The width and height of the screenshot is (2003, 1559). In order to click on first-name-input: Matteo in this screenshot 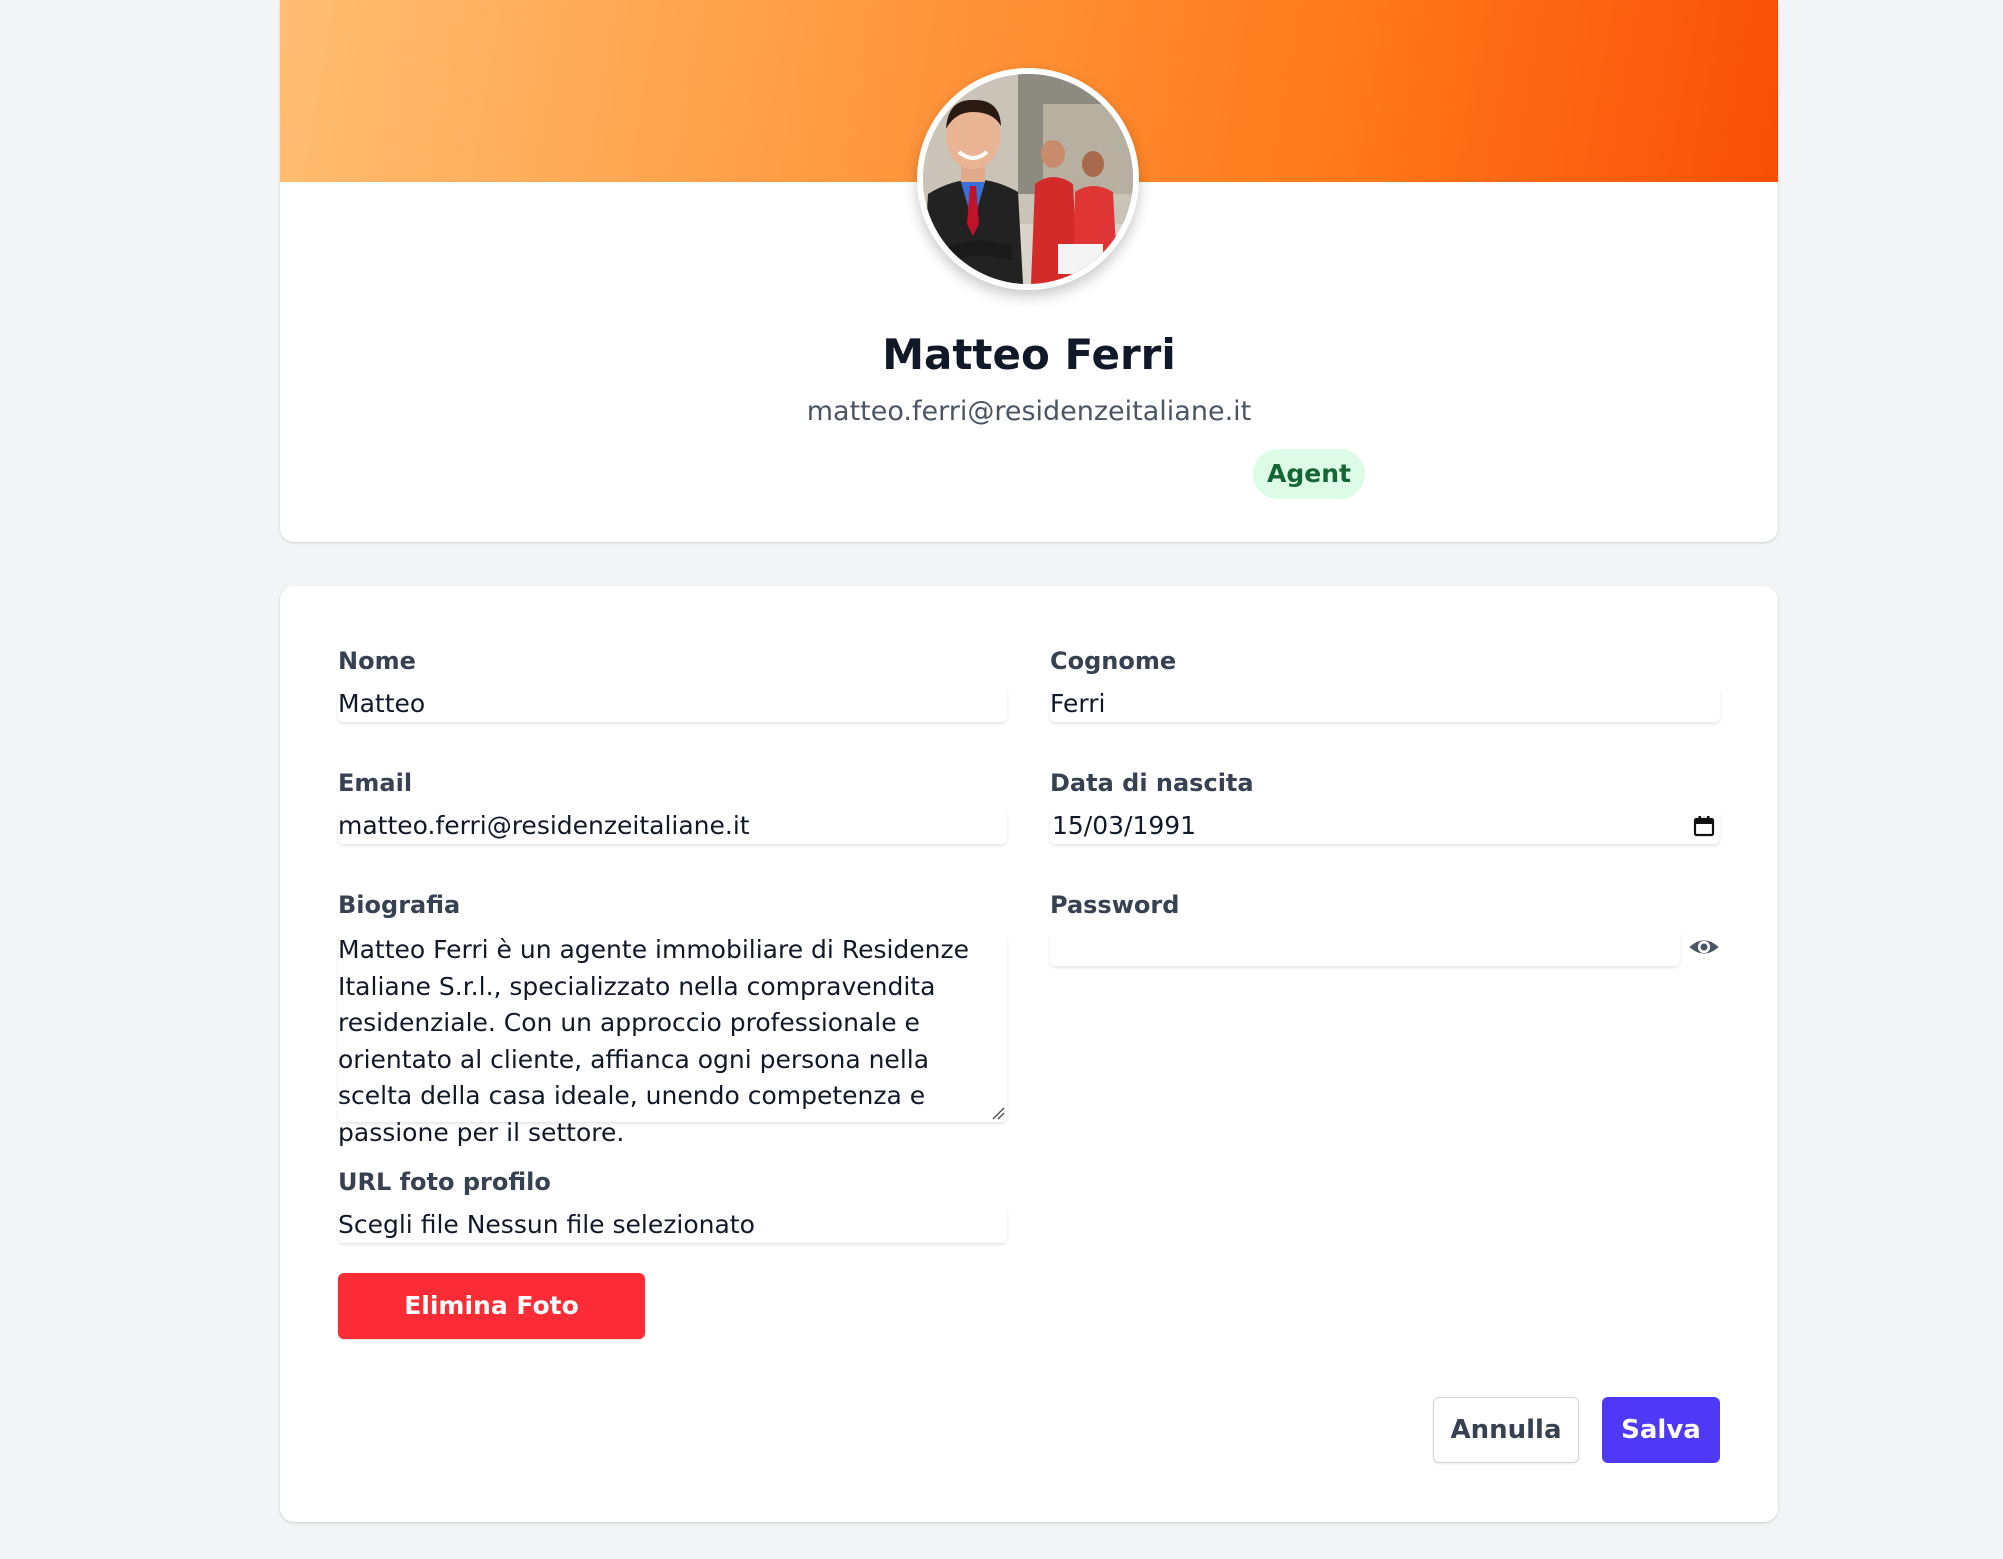, I will do `click(672, 704)`.